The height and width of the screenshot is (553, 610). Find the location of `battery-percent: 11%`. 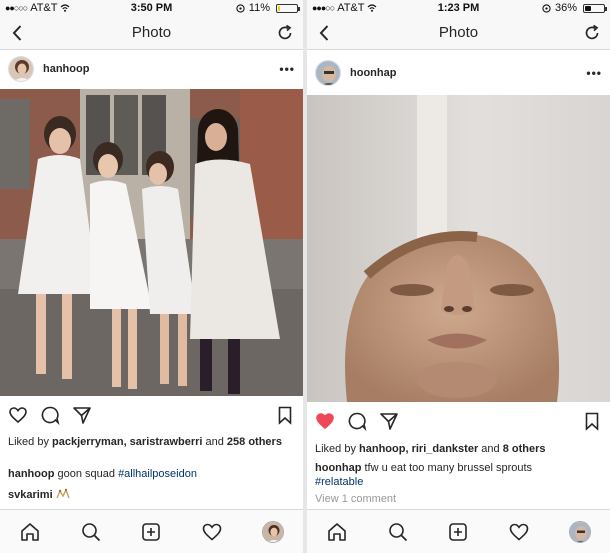

battery-percent: 11% is located at coordinates (259, 8).